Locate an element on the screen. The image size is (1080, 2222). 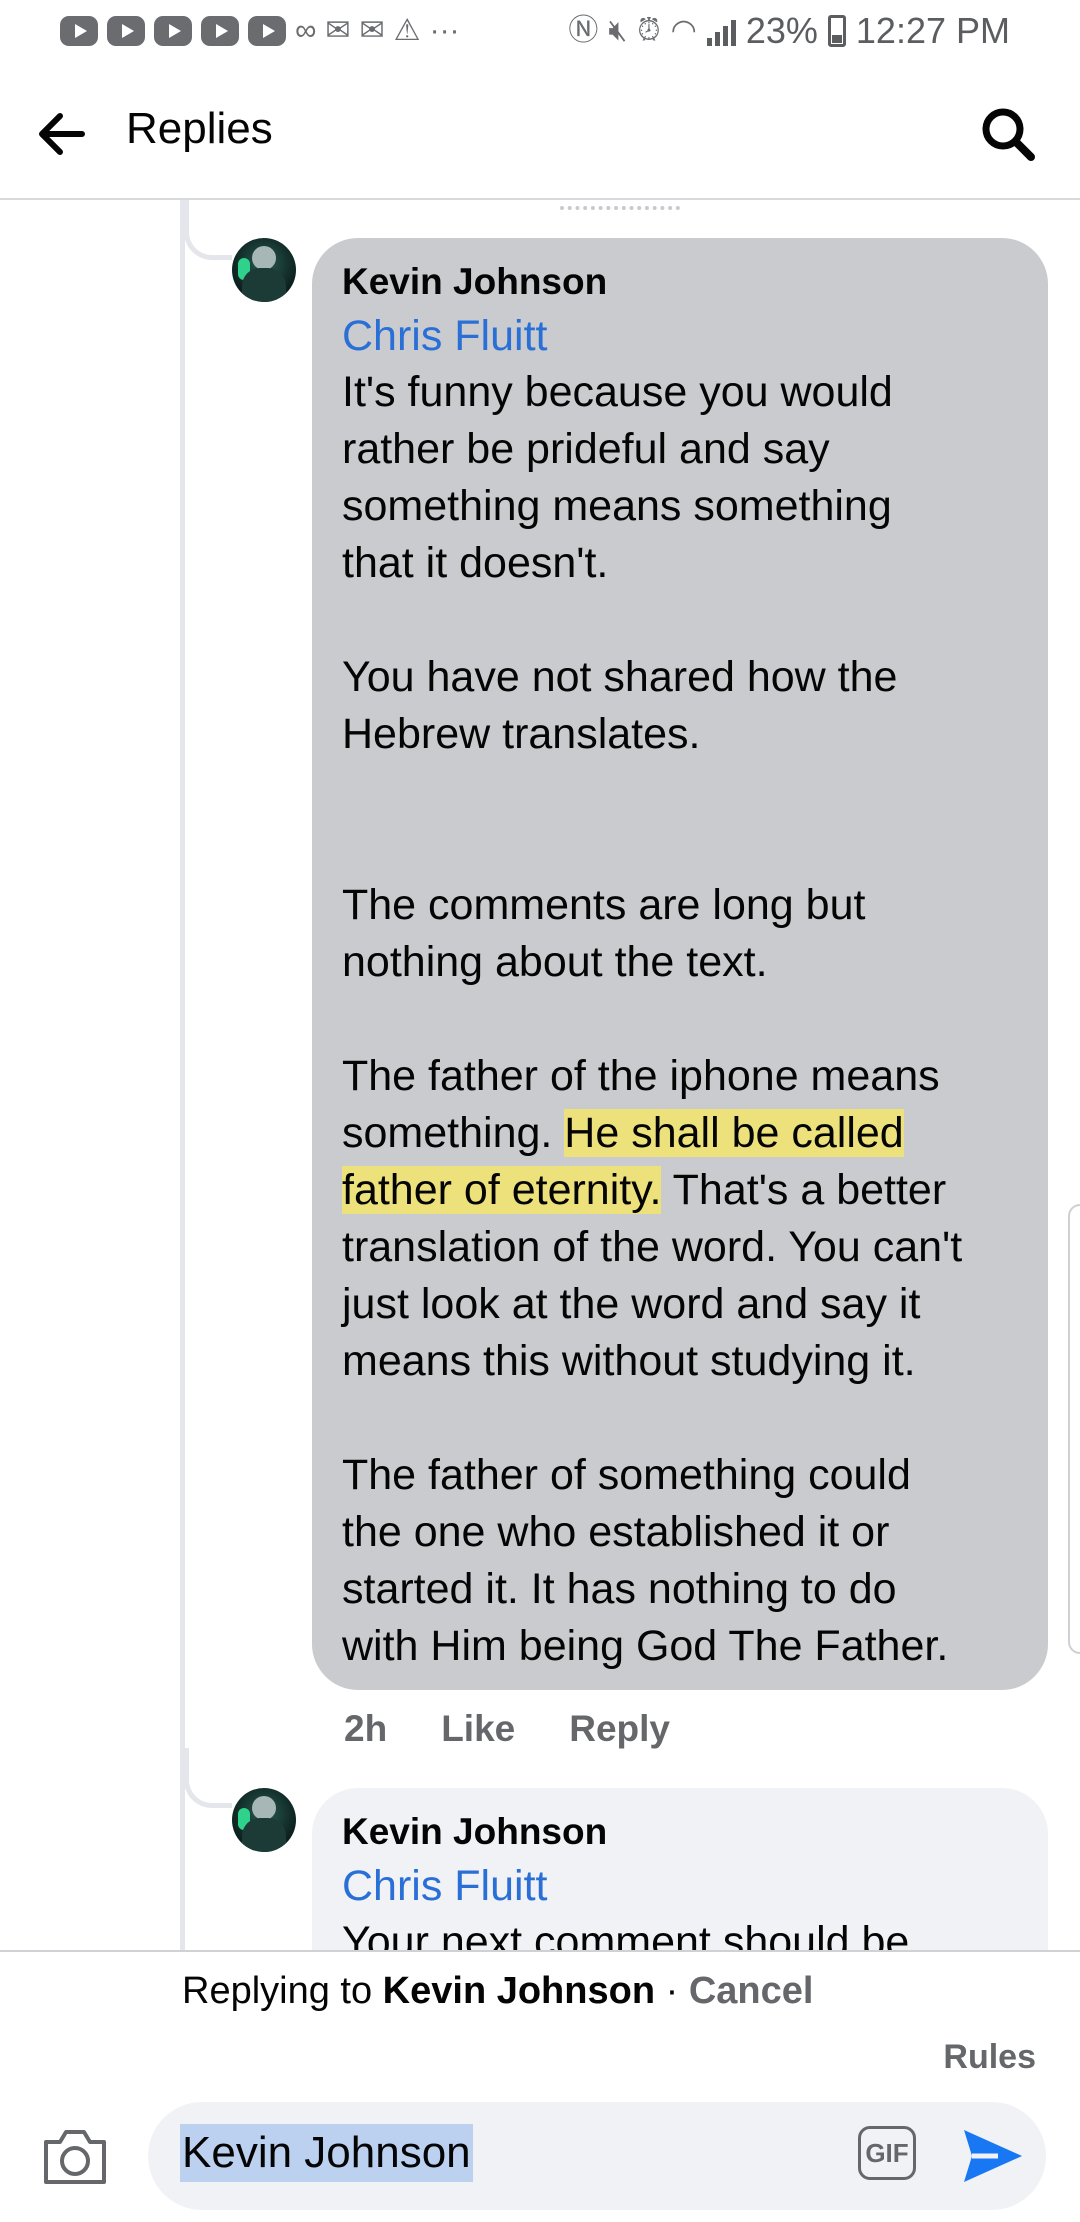
alarm-icon: ⏰︎ is located at coordinates (649, 30).